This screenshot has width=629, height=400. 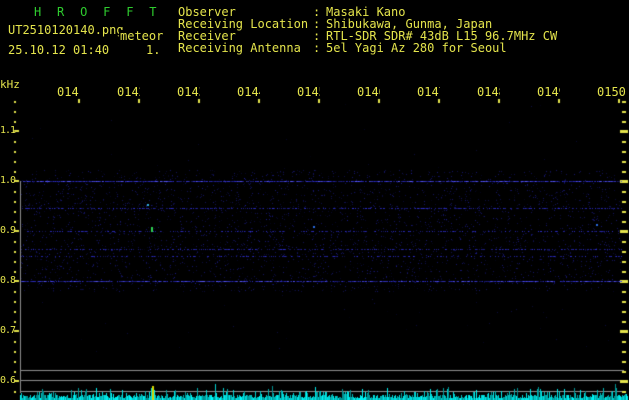 What do you see at coordinates (548, 92) in the screenshot?
I see `time-tick-label: 0149` at bounding box center [548, 92].